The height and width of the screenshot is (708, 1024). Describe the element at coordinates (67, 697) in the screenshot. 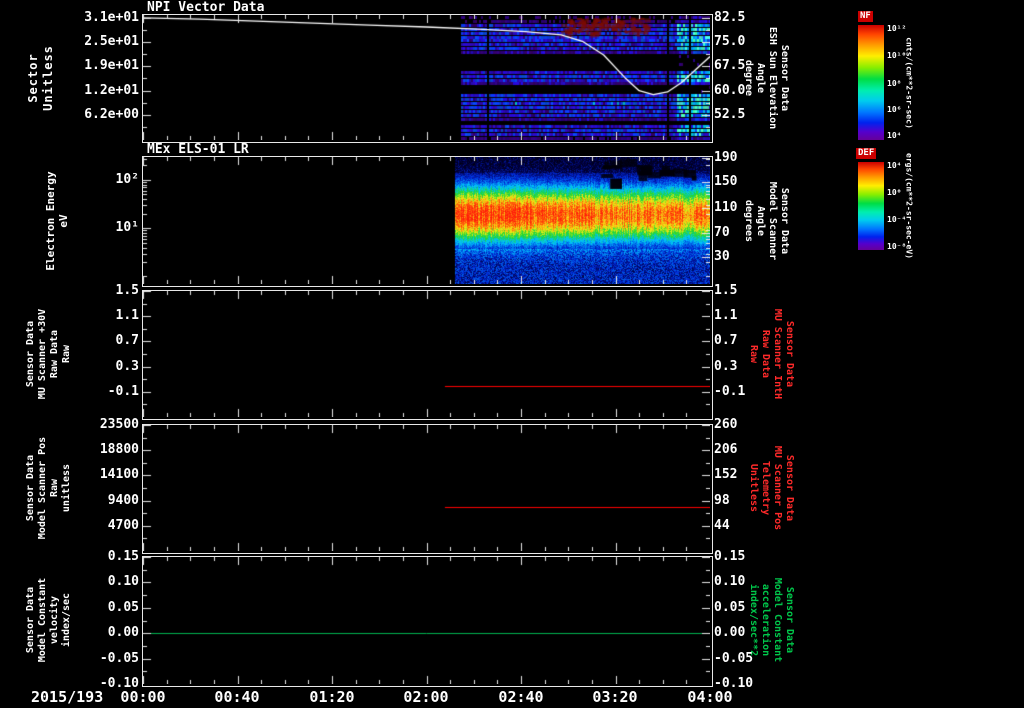

I see `x-axis-date: 2015/193` at that location.